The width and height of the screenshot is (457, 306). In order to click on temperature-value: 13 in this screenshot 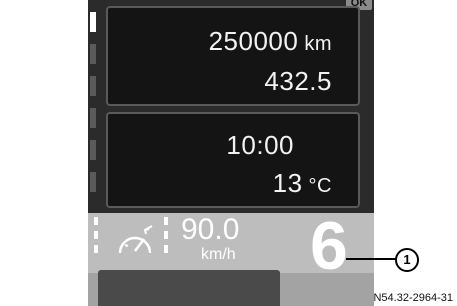, I will do `click(287, 183)`.